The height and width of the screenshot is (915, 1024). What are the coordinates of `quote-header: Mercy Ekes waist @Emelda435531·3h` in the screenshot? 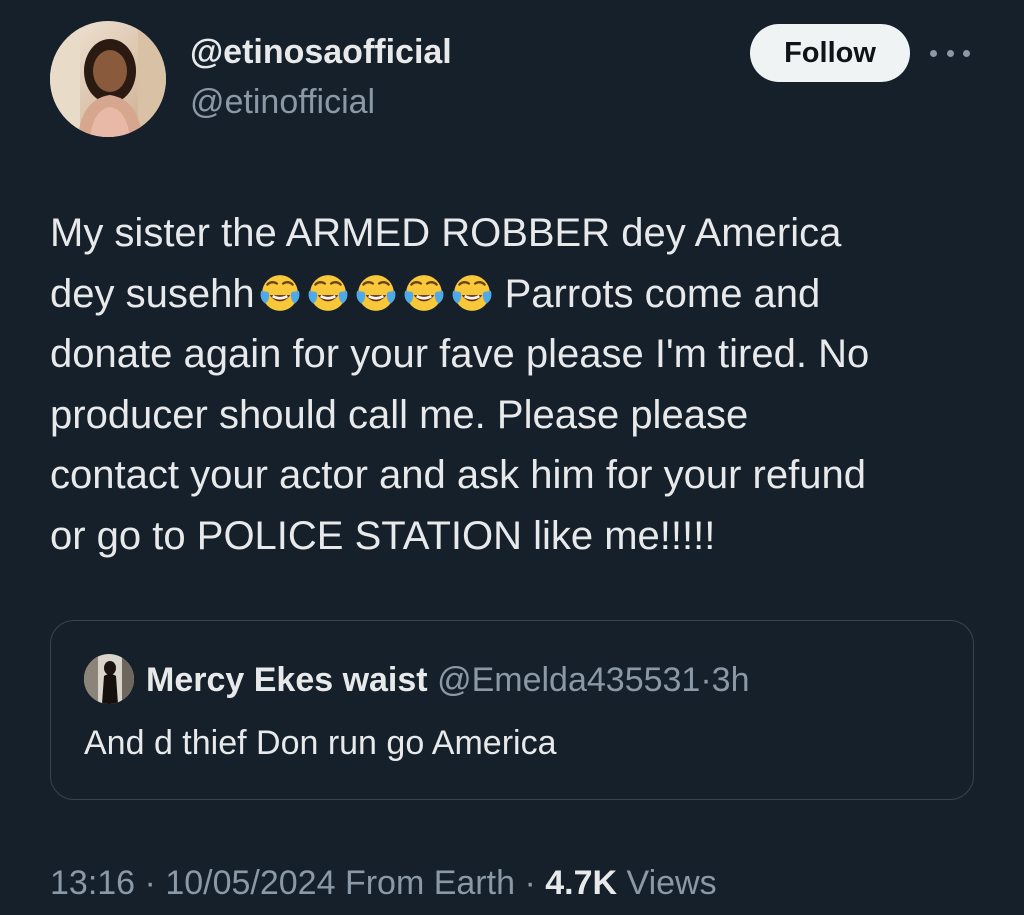 It's located at (448, 680).